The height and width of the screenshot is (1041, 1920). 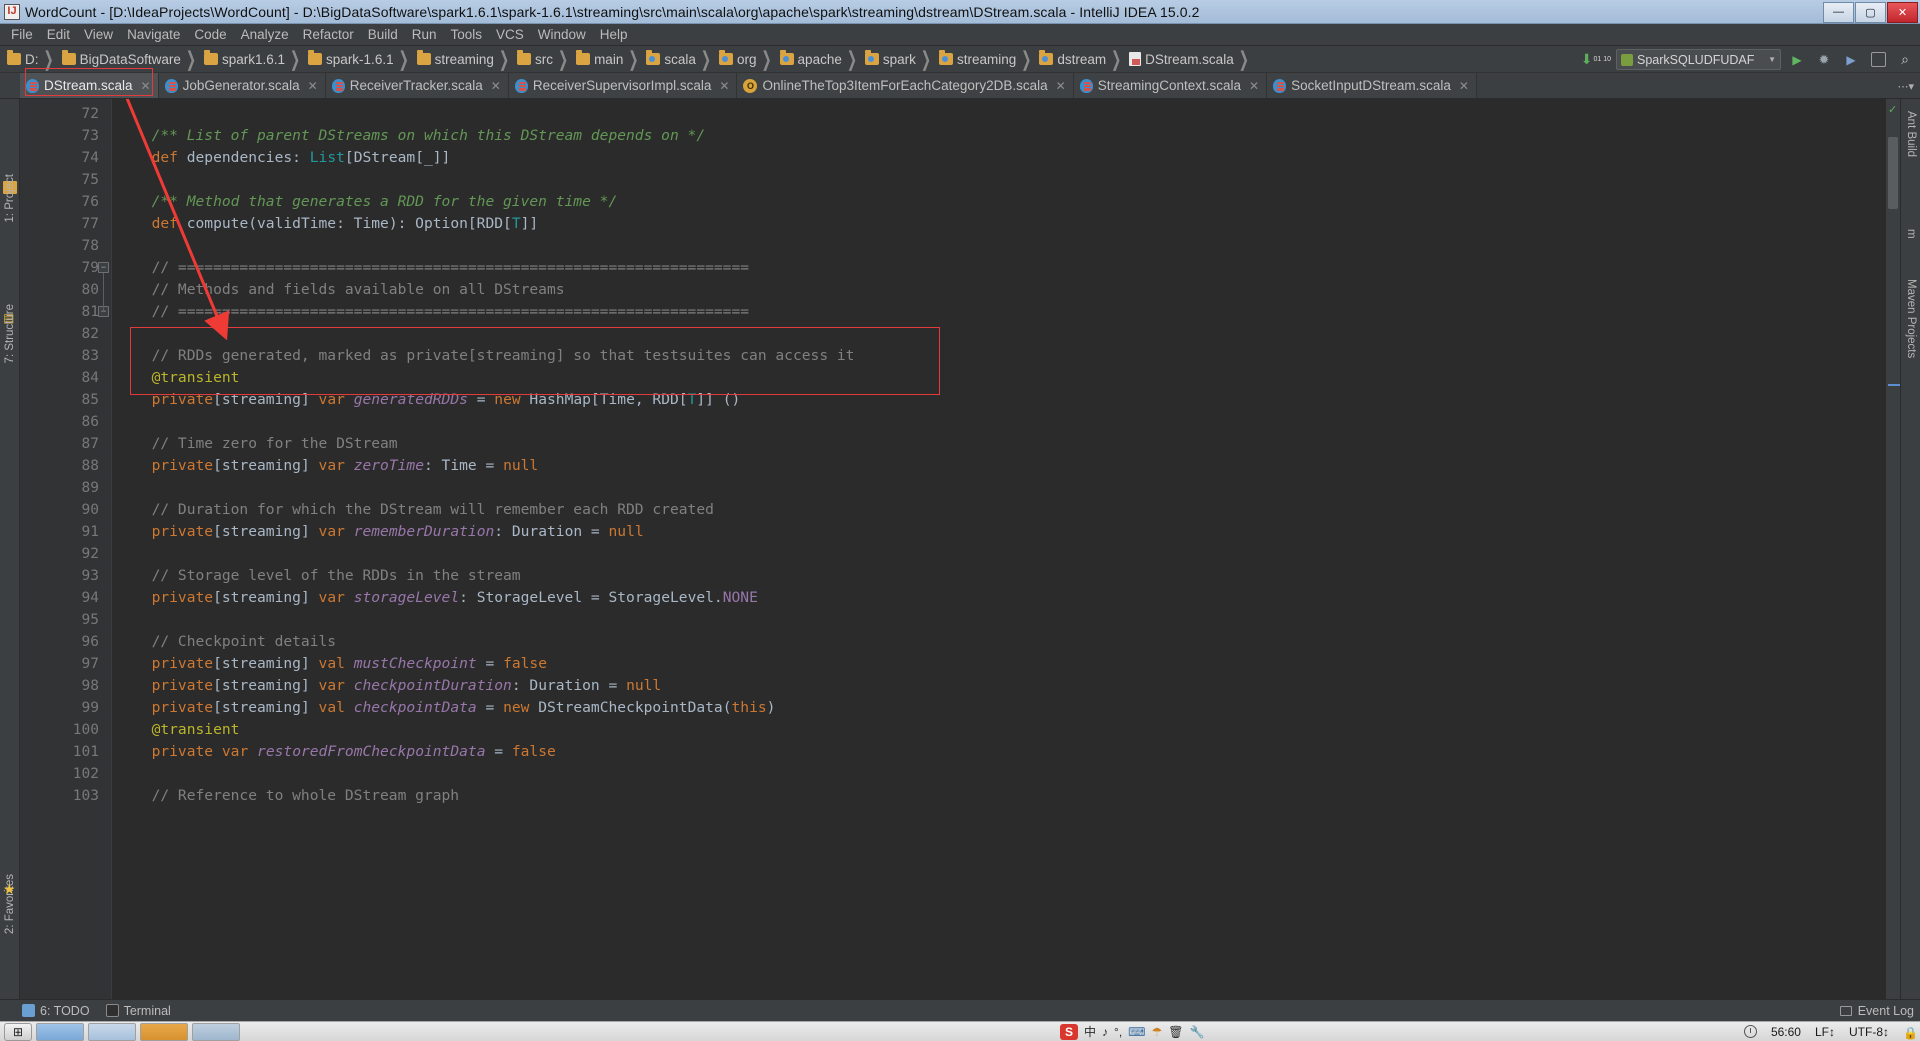 What do you see at coordinates (153, 34) in the screenshot?
I see `menu-navigate: Navigate` at bounding box center [153, 34].